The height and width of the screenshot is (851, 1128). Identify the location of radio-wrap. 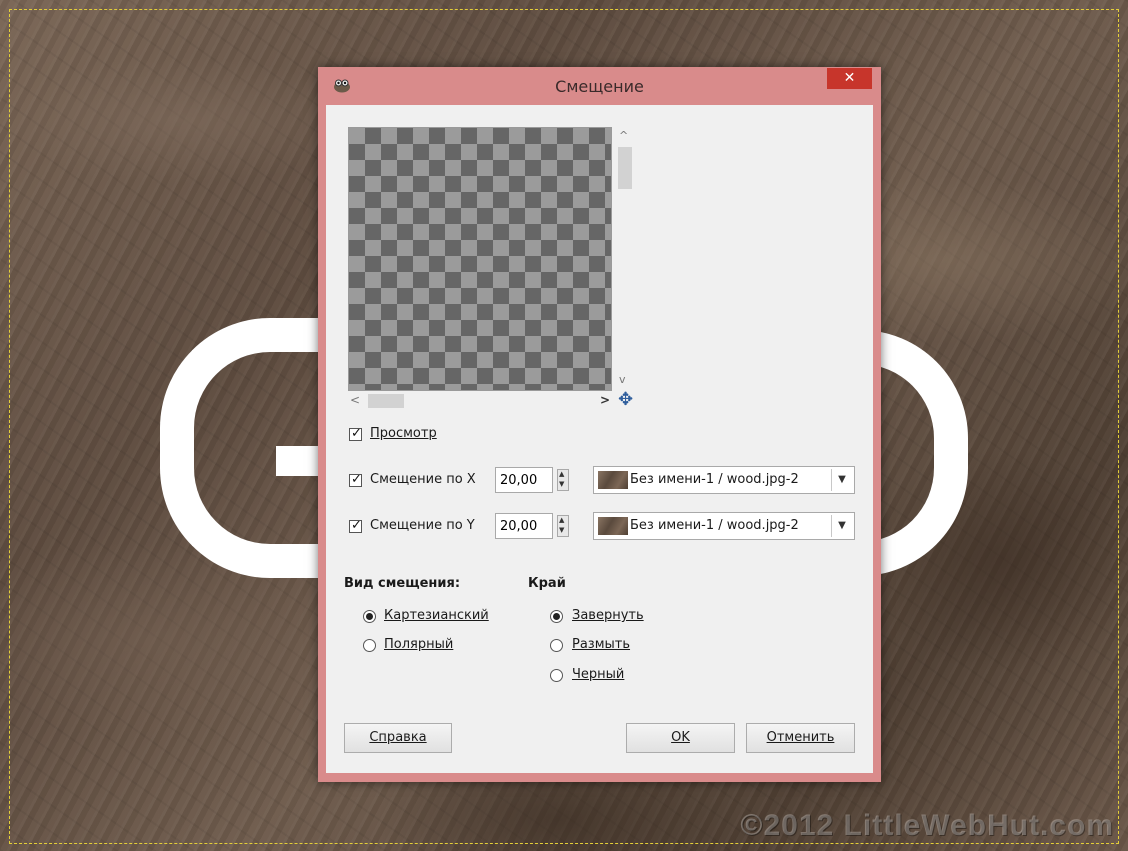
(556, 616).